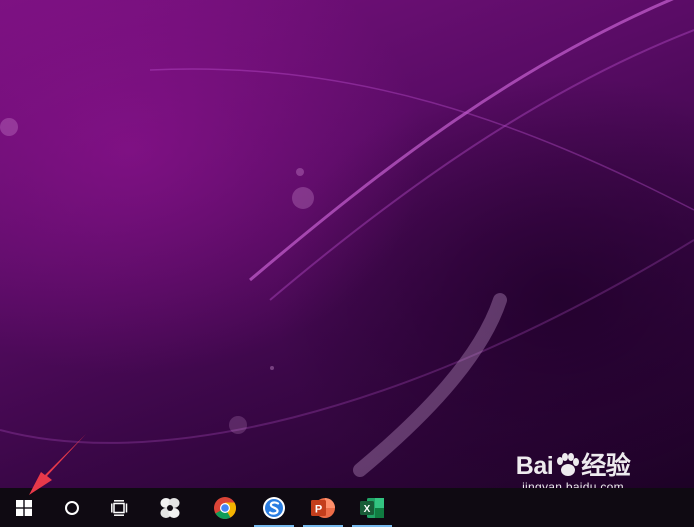 This screenshot has width=694, height=527. Describe the element at coordinates (606, 466) in the screenshot. I see `watermark-brand-right: 经验` at that location.